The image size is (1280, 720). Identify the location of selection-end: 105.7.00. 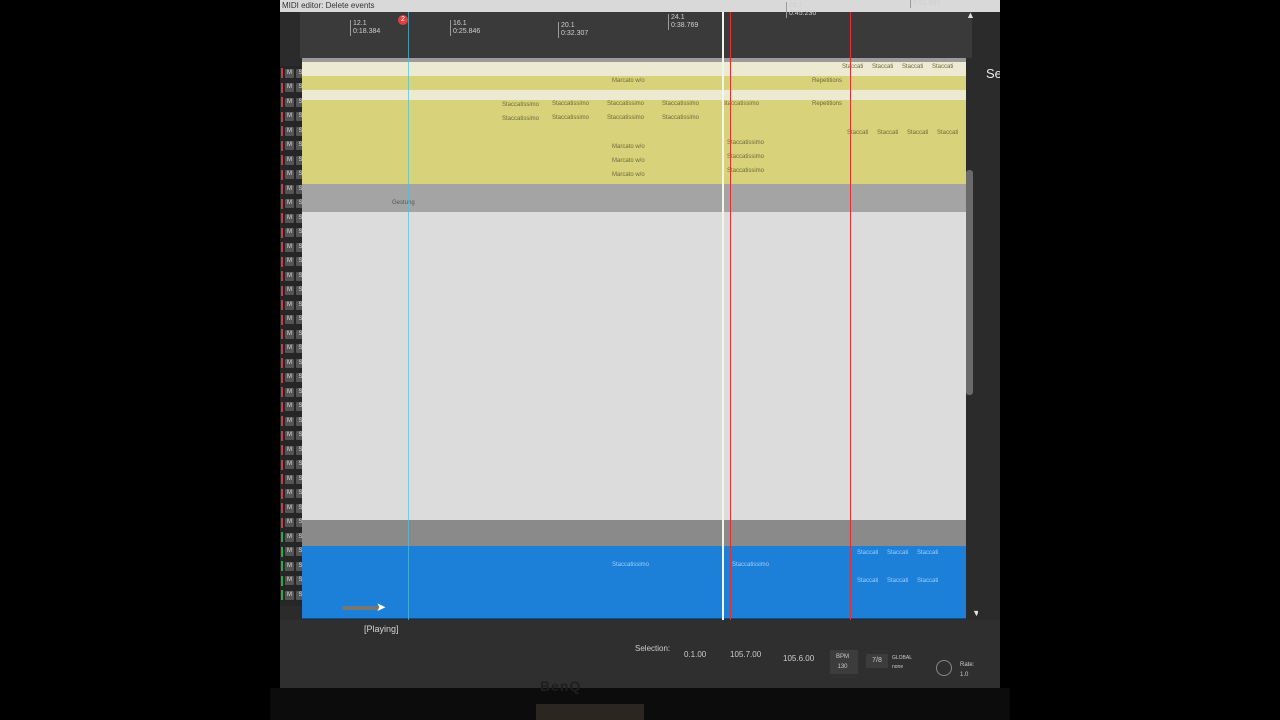
(745, 654).